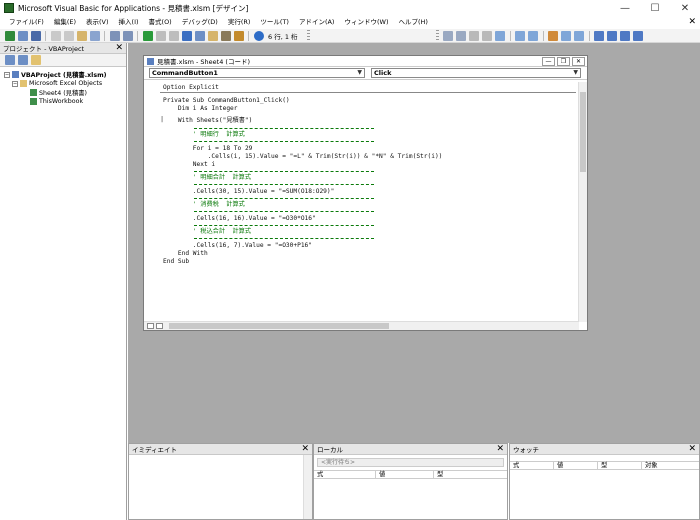  What do you see at coordinates (582, 202) in the screenshot?
I see `code-vertical-scrollbar` at bounding box center [582, 202].